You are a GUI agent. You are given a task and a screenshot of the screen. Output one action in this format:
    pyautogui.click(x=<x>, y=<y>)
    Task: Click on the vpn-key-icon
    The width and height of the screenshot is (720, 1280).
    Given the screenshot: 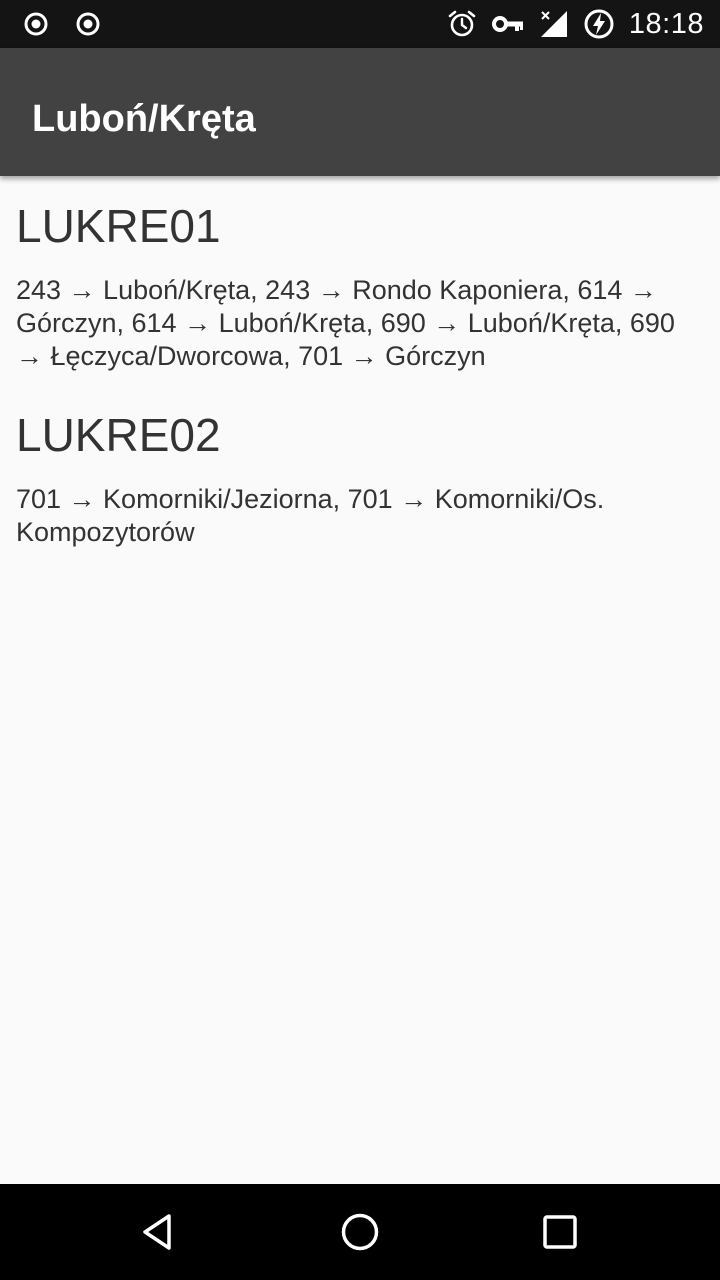 What is the action you would take?
    pyautogui.click(x=507, y=24)
    